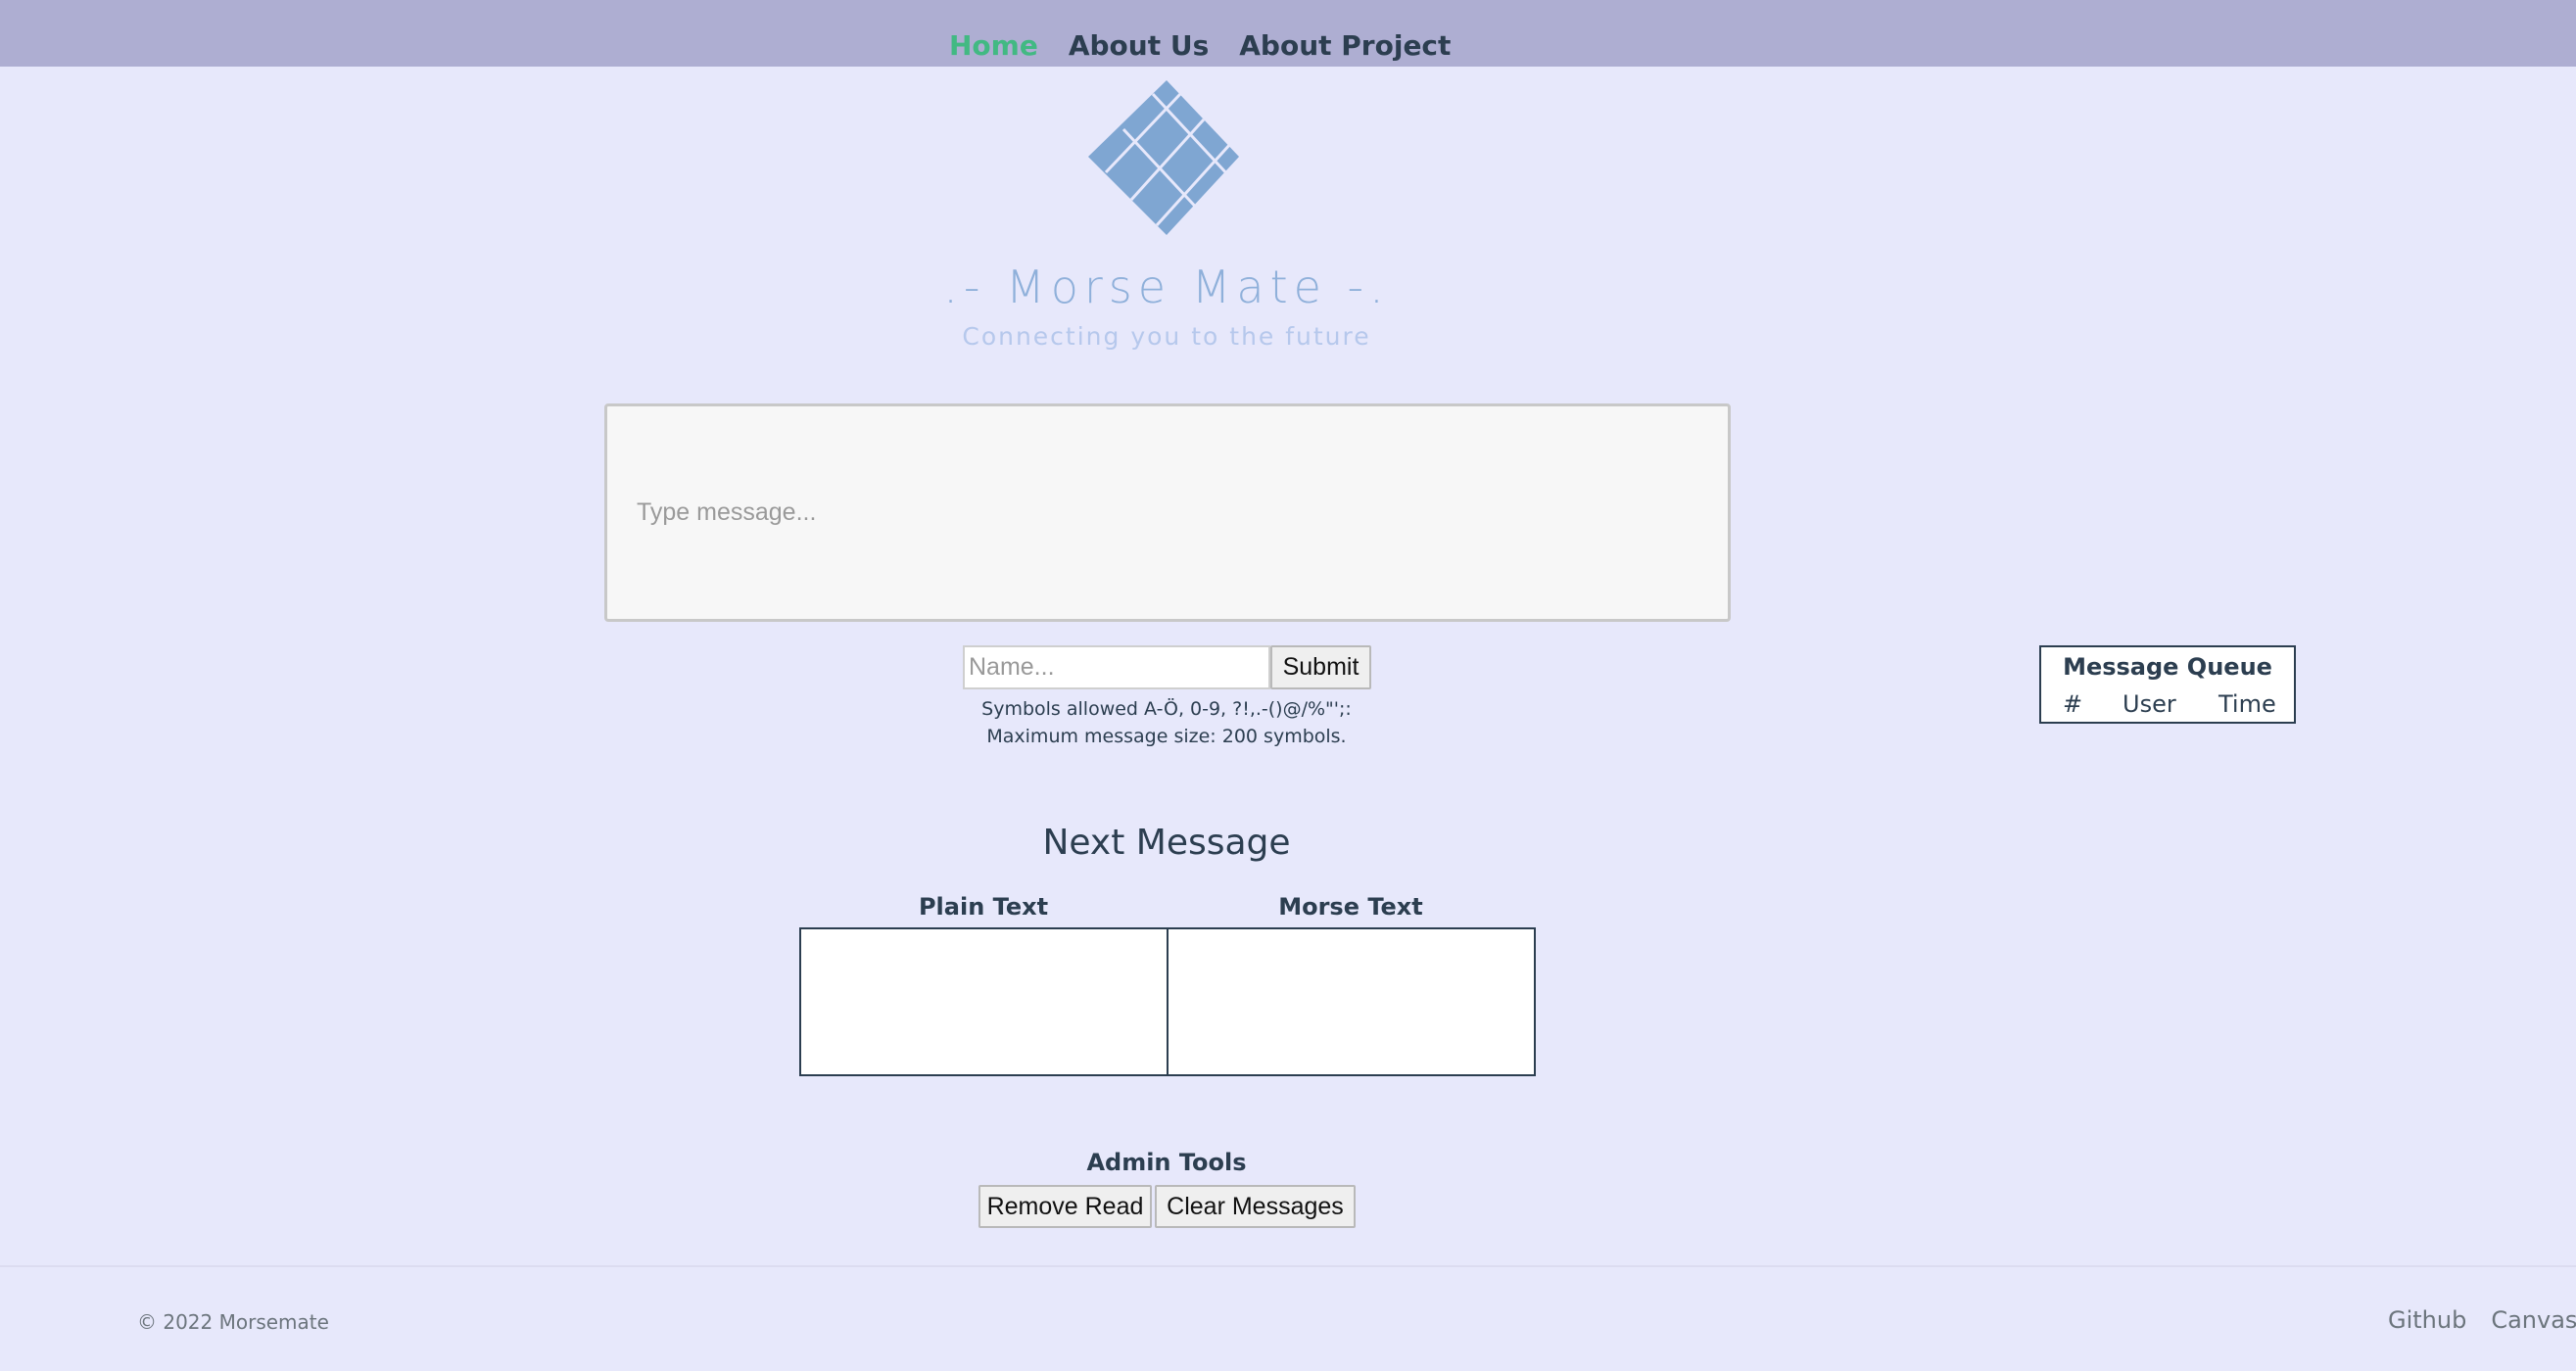  I want to click on morse-mate-logo-icon, so click(1163, 158).